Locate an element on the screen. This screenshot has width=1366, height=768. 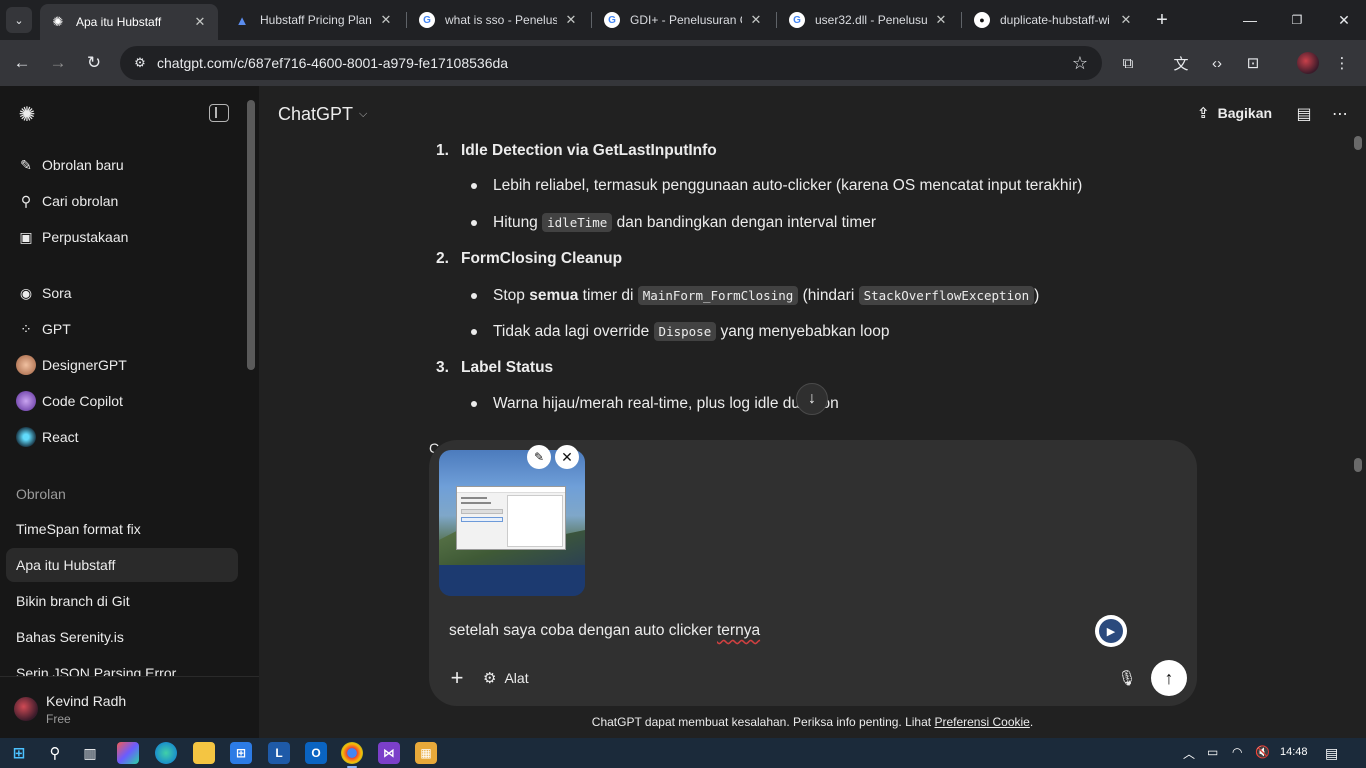
taskbar-clock: 14:48 is located at coordinates (1294, 752).